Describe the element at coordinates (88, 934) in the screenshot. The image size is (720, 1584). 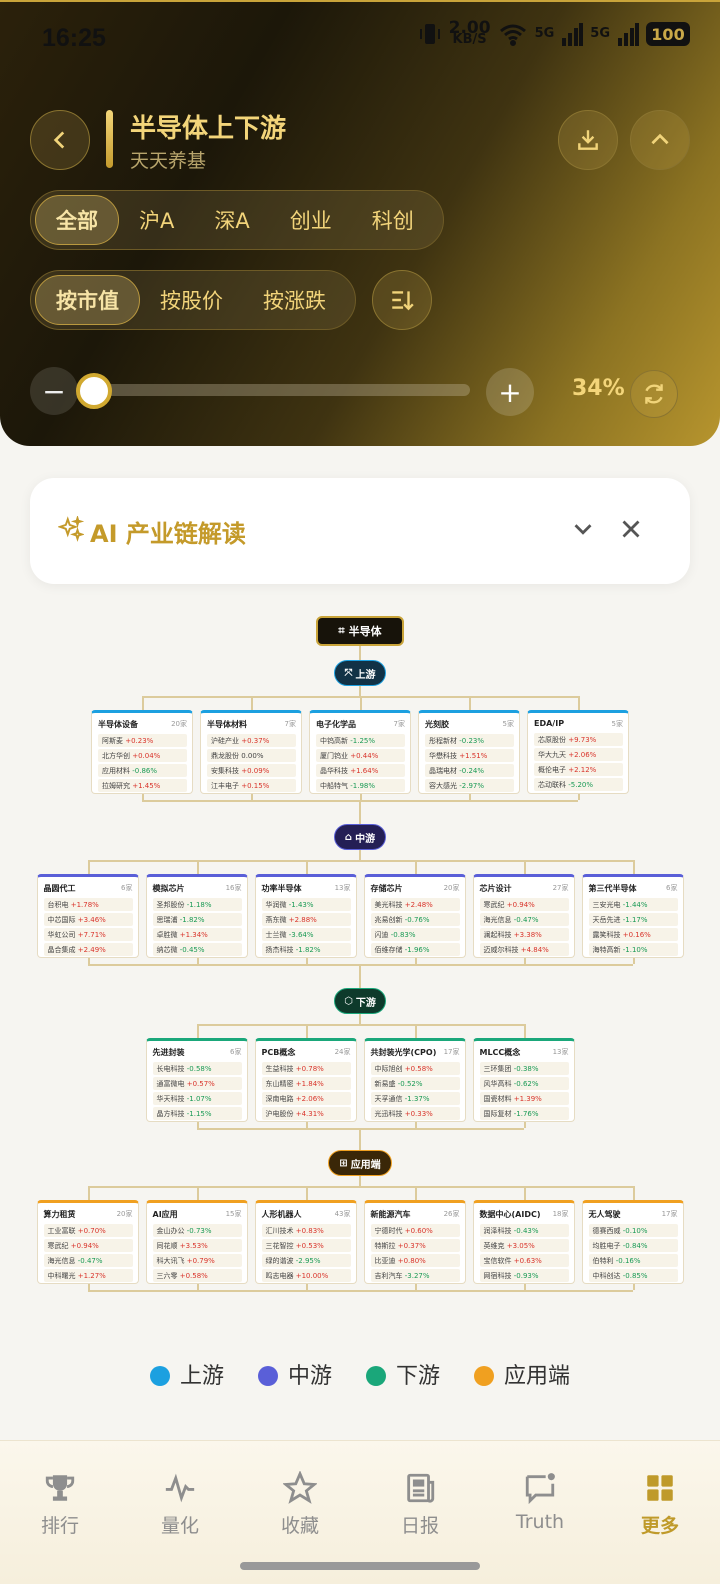
I see `stock-row: 华虹公司 +7.71%` at that location.